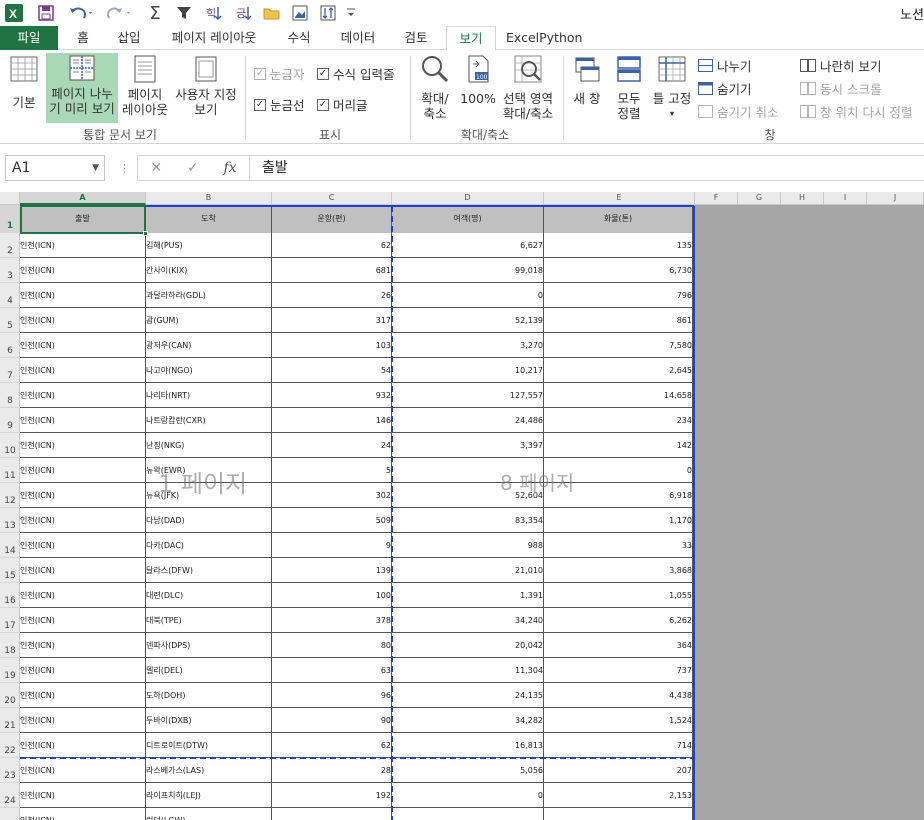 The image size is (924, 820). I want to click on cell-passengers: 21,010, so click(468, 570).